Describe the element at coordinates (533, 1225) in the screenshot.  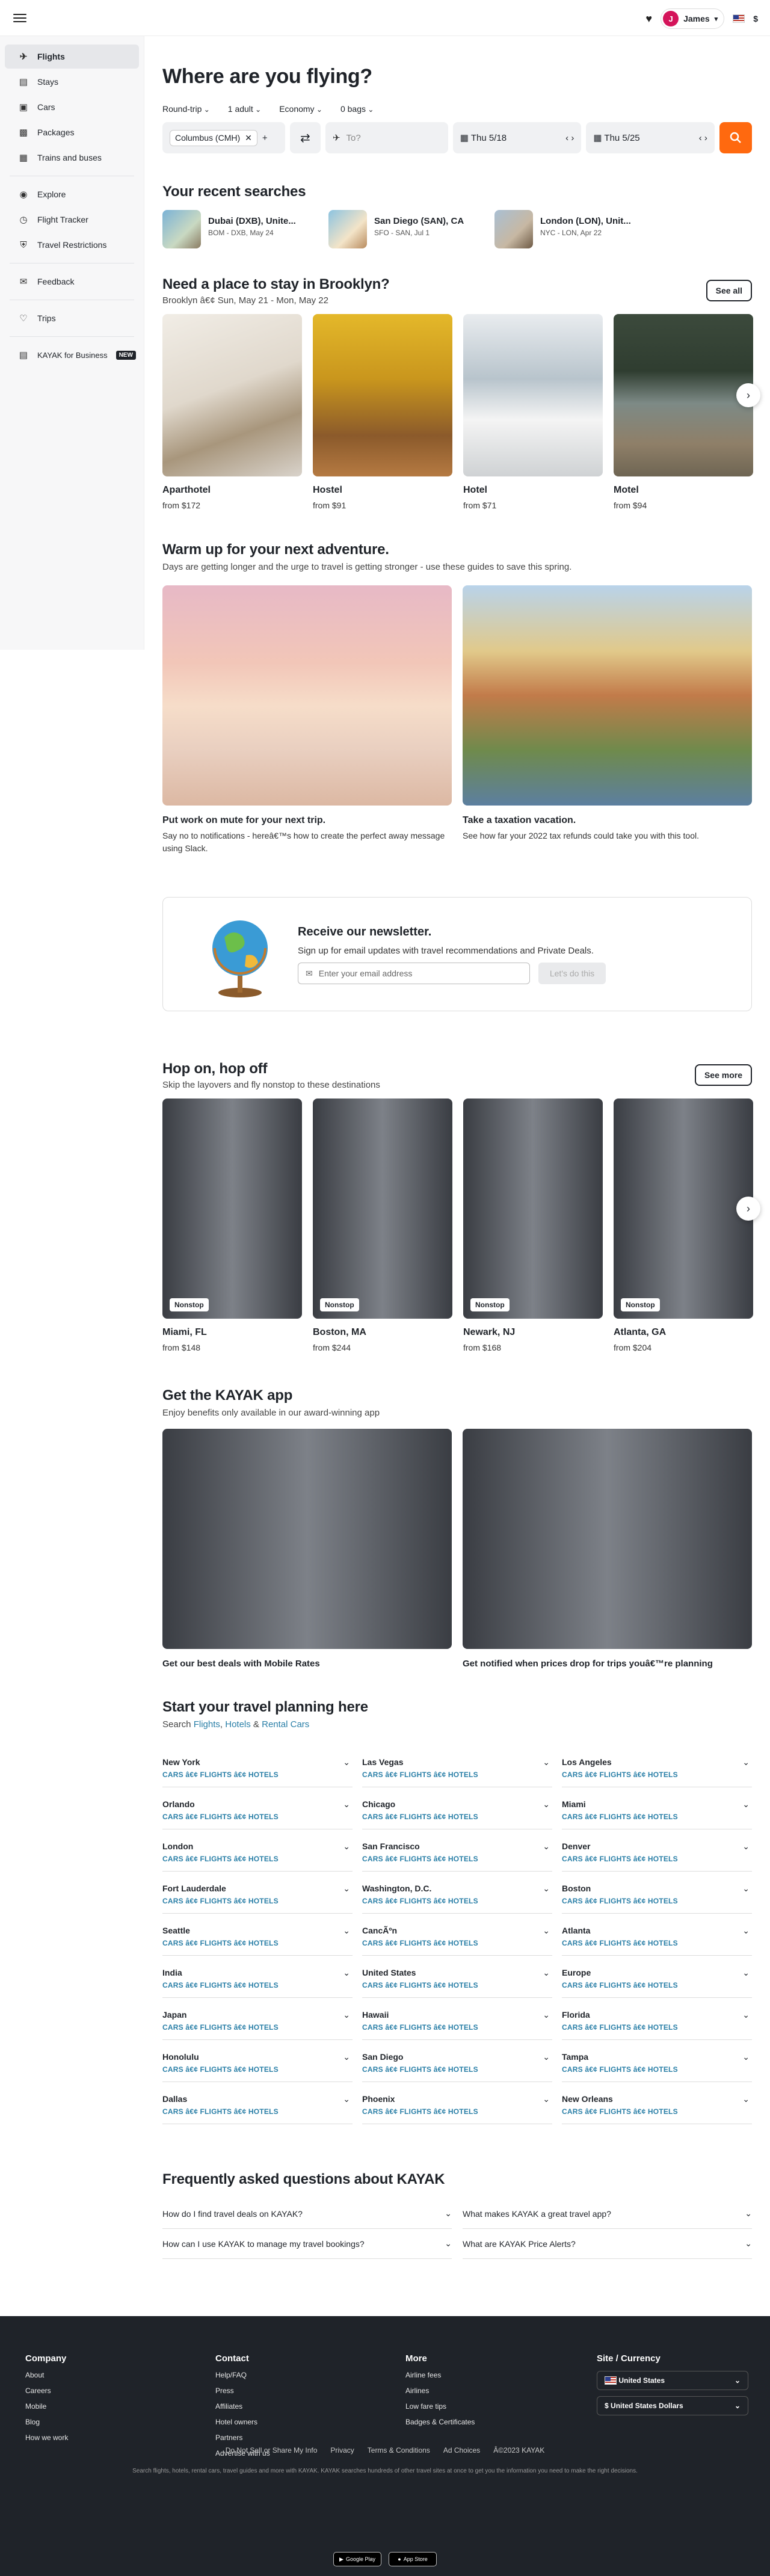
I see `destination-card: Nonstop Newark, NJ from $168` at that location.